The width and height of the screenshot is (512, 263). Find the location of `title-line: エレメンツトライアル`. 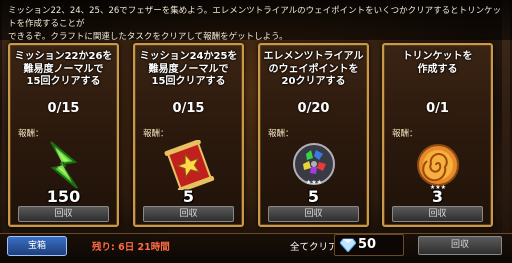

title-line: エレメンツトライアル is located at coordinates (313, 56).